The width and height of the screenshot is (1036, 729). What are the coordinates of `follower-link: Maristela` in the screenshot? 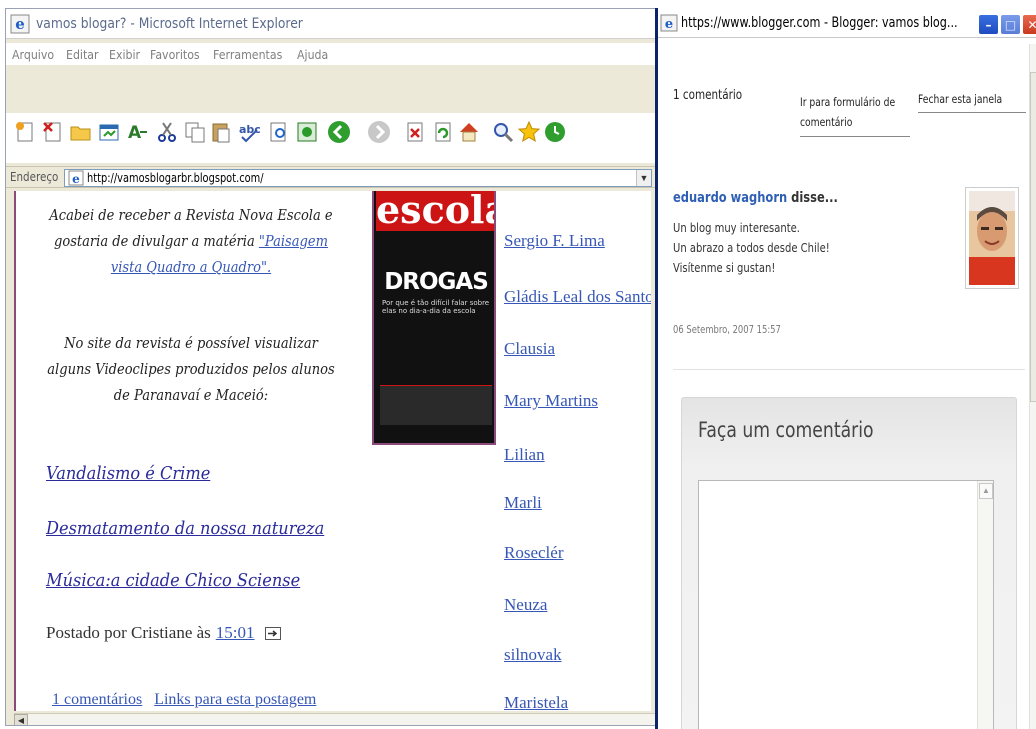 It's located at (536, 702).